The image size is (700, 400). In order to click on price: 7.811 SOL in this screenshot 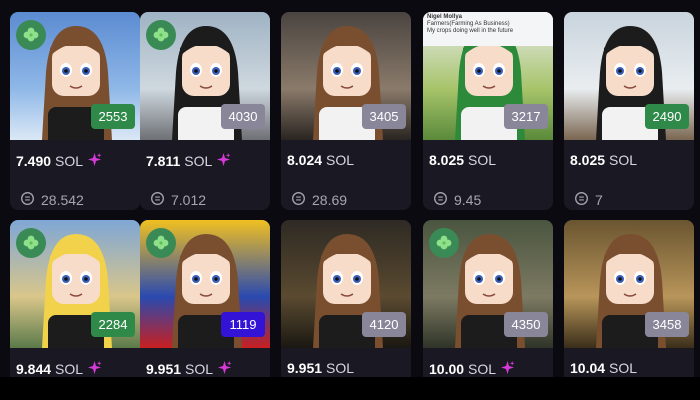, I will do `click(188, 161)`.